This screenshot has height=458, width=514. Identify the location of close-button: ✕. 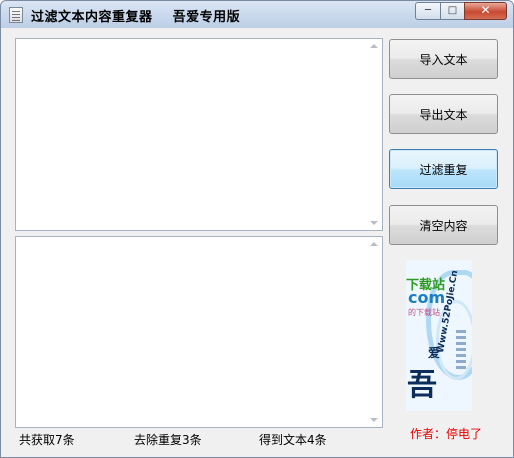
(485, 11).